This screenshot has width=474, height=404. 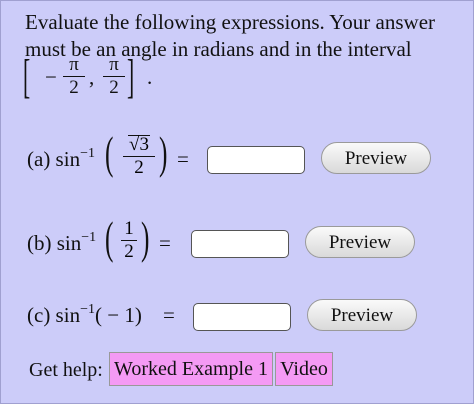 I want to click on answer-input-b, so click(x=240, y=244).